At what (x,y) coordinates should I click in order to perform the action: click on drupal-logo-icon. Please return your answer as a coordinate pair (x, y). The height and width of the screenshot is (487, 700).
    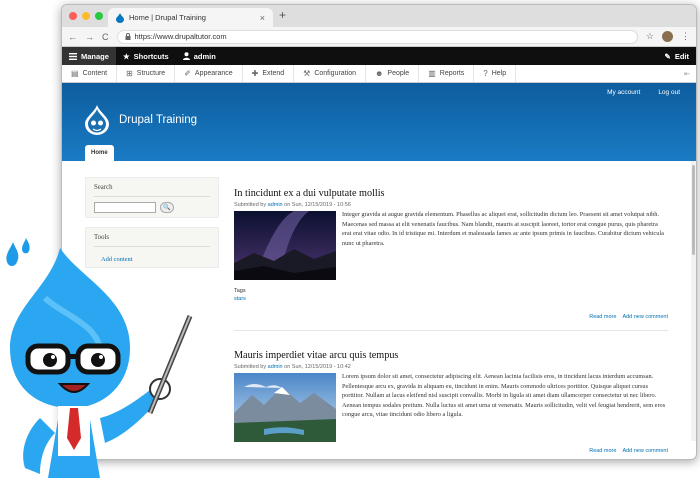
    Looking at the image, I should click on (97, 120).